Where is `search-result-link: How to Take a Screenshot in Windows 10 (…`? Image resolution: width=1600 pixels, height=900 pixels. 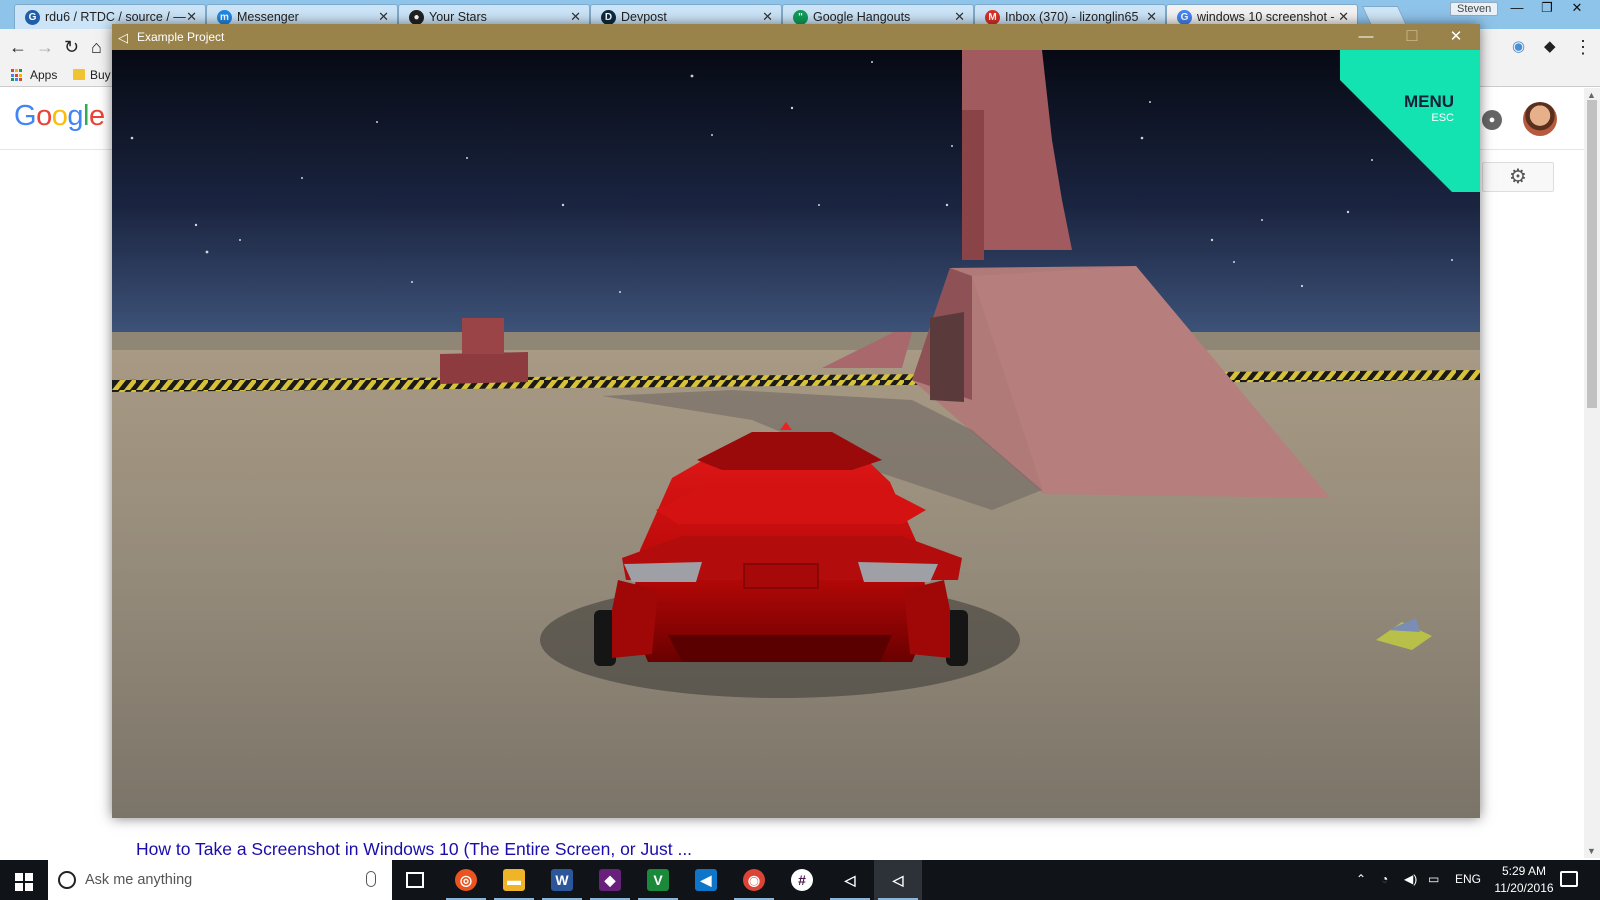
search-result-link: How to Take a Screenshot in Windows 10 (… is located at coordinates (414, 849).